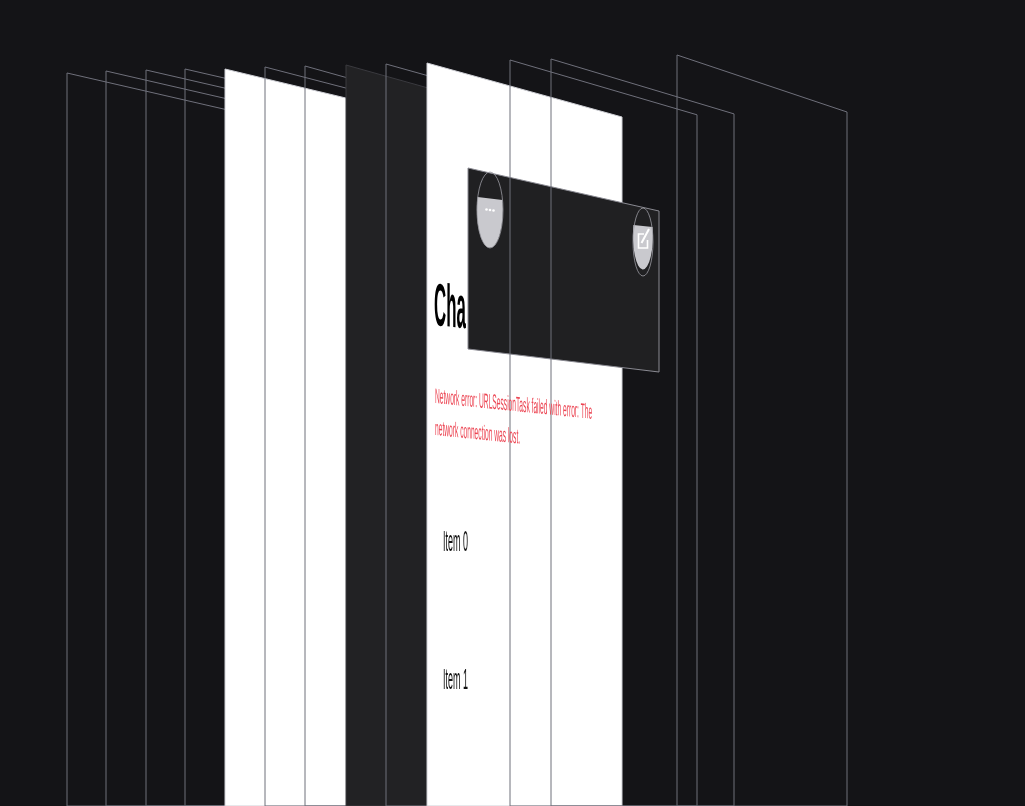 The image size is (1025, 806). Describe the element at coordinates (450, 307) in the screenshot. I see `screen-title: Cha` at that location.